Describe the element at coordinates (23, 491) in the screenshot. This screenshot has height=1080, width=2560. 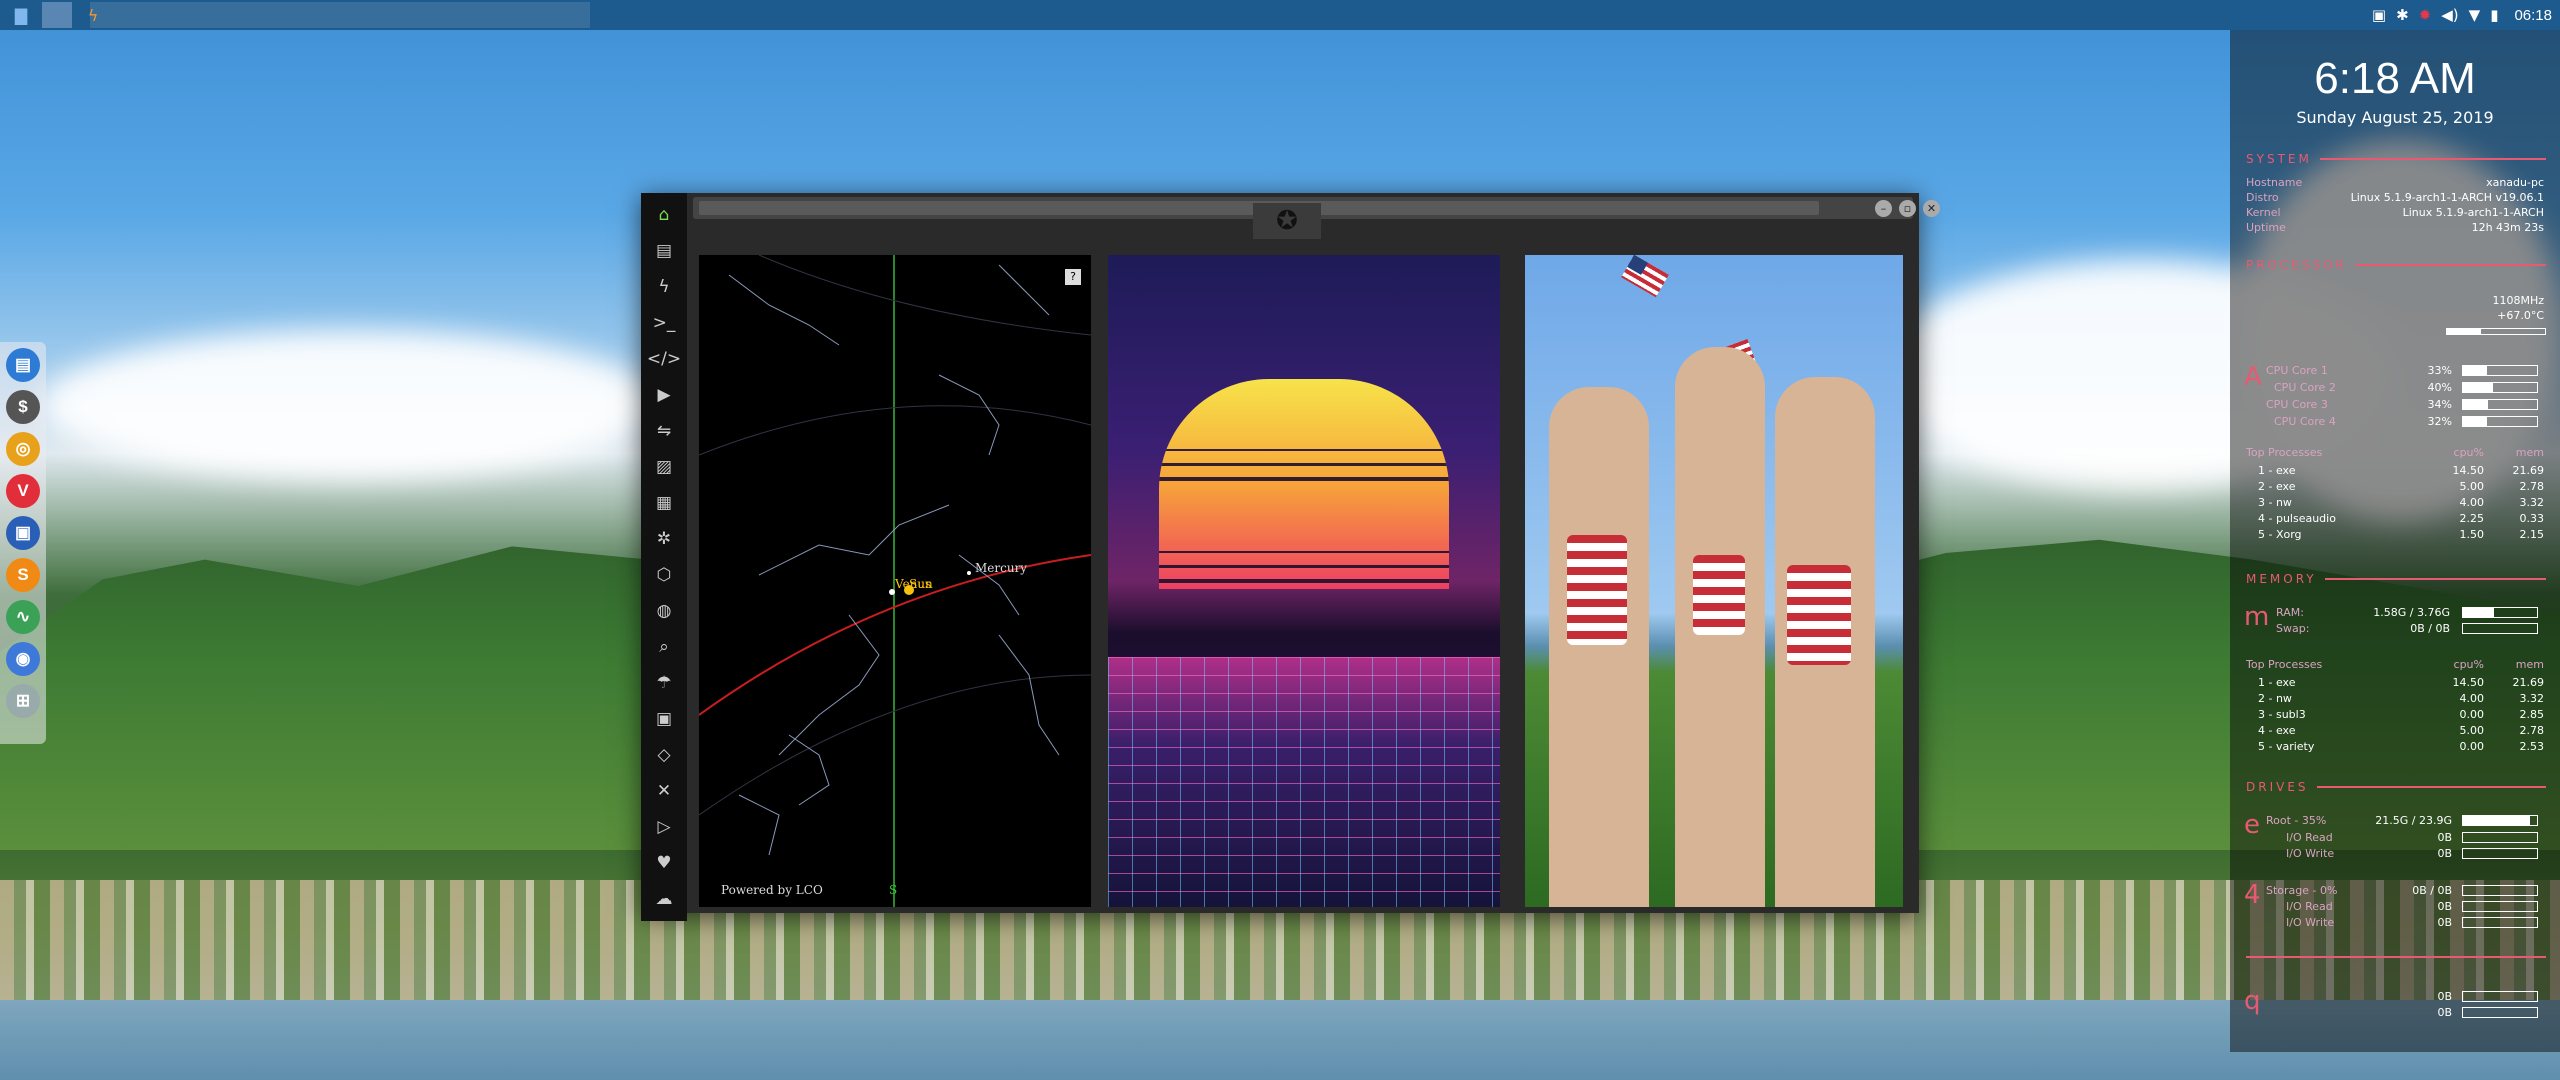
I see `dock-vivaldi-icon: V` at that location.